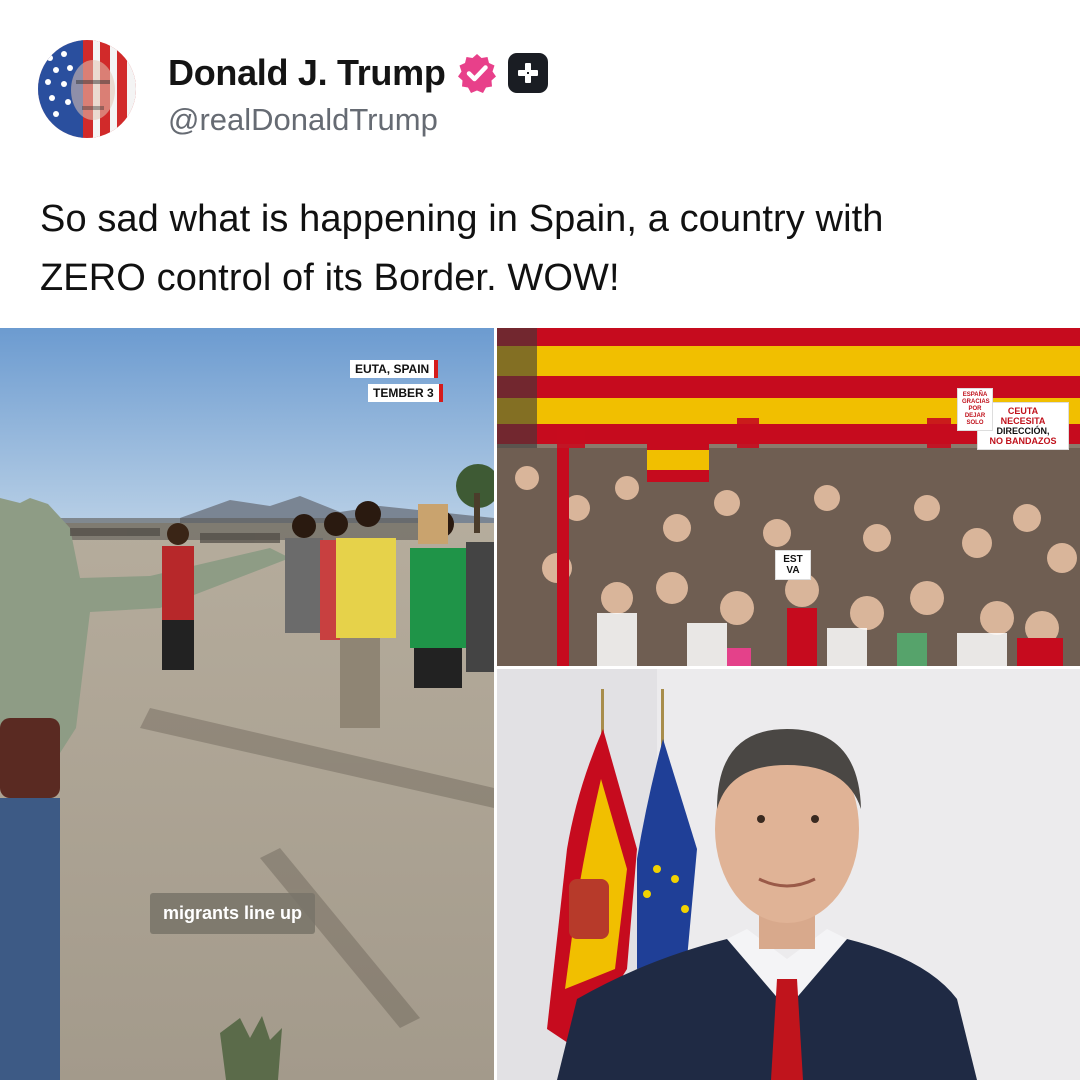  Describe the element at coordinates (975, 423) in the screenshot. I see `sign-text: SOLO` at that location.